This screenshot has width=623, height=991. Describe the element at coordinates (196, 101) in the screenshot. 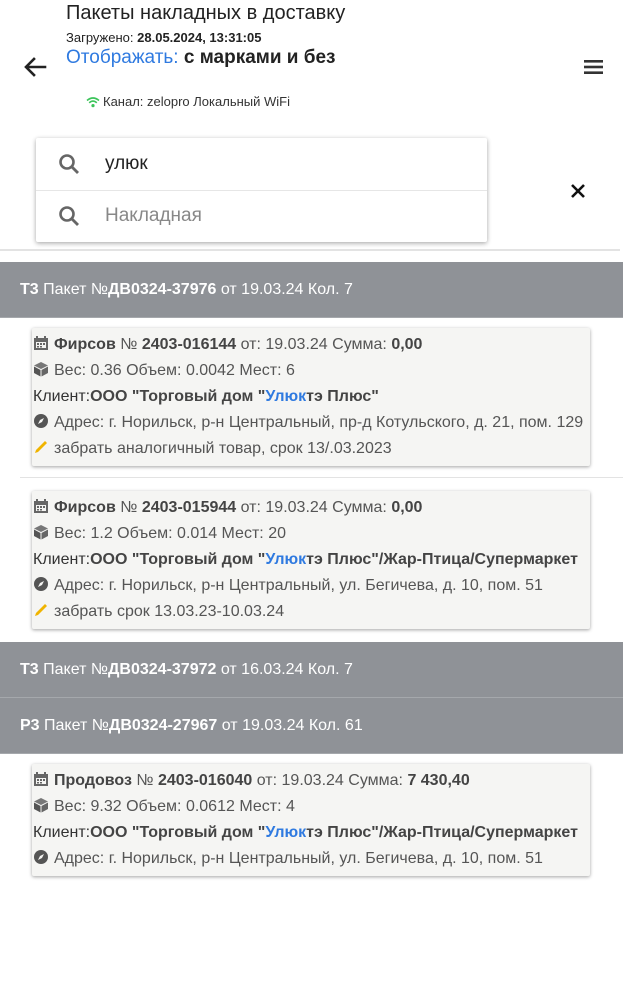

I see `channel-text: Канал: zelopro Локальный WiFi` at that location.